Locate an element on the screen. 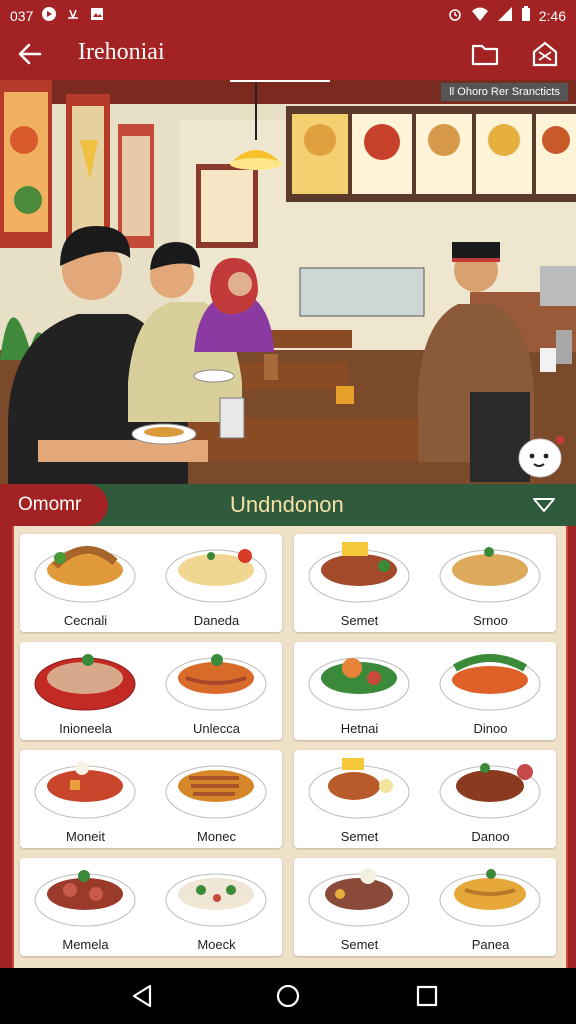  chevron-down-icon is located at coordinates (544, 505).